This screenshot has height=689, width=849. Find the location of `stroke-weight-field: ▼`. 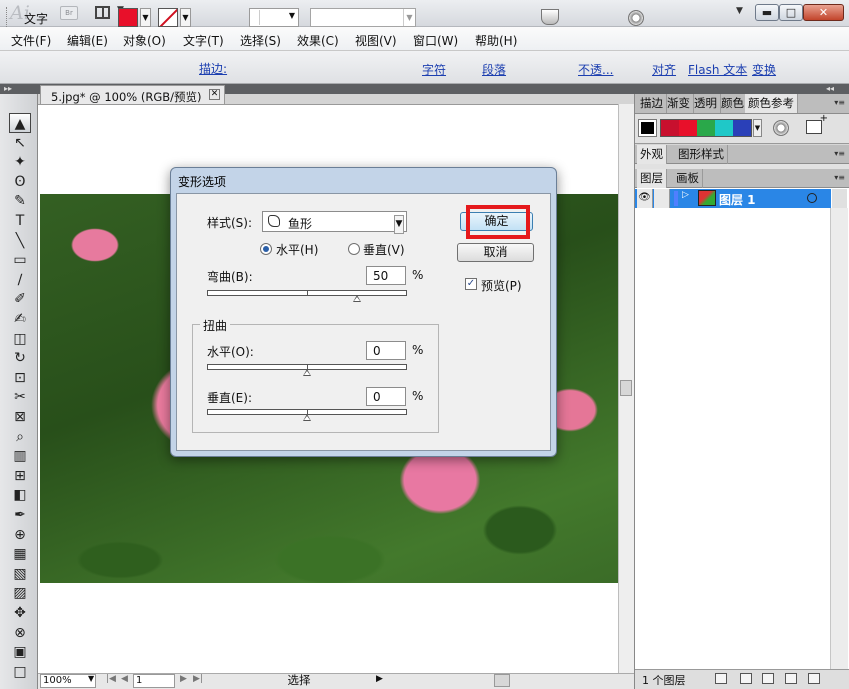

stroke-weight-field: ▼ is located at coordinates (274, 17).